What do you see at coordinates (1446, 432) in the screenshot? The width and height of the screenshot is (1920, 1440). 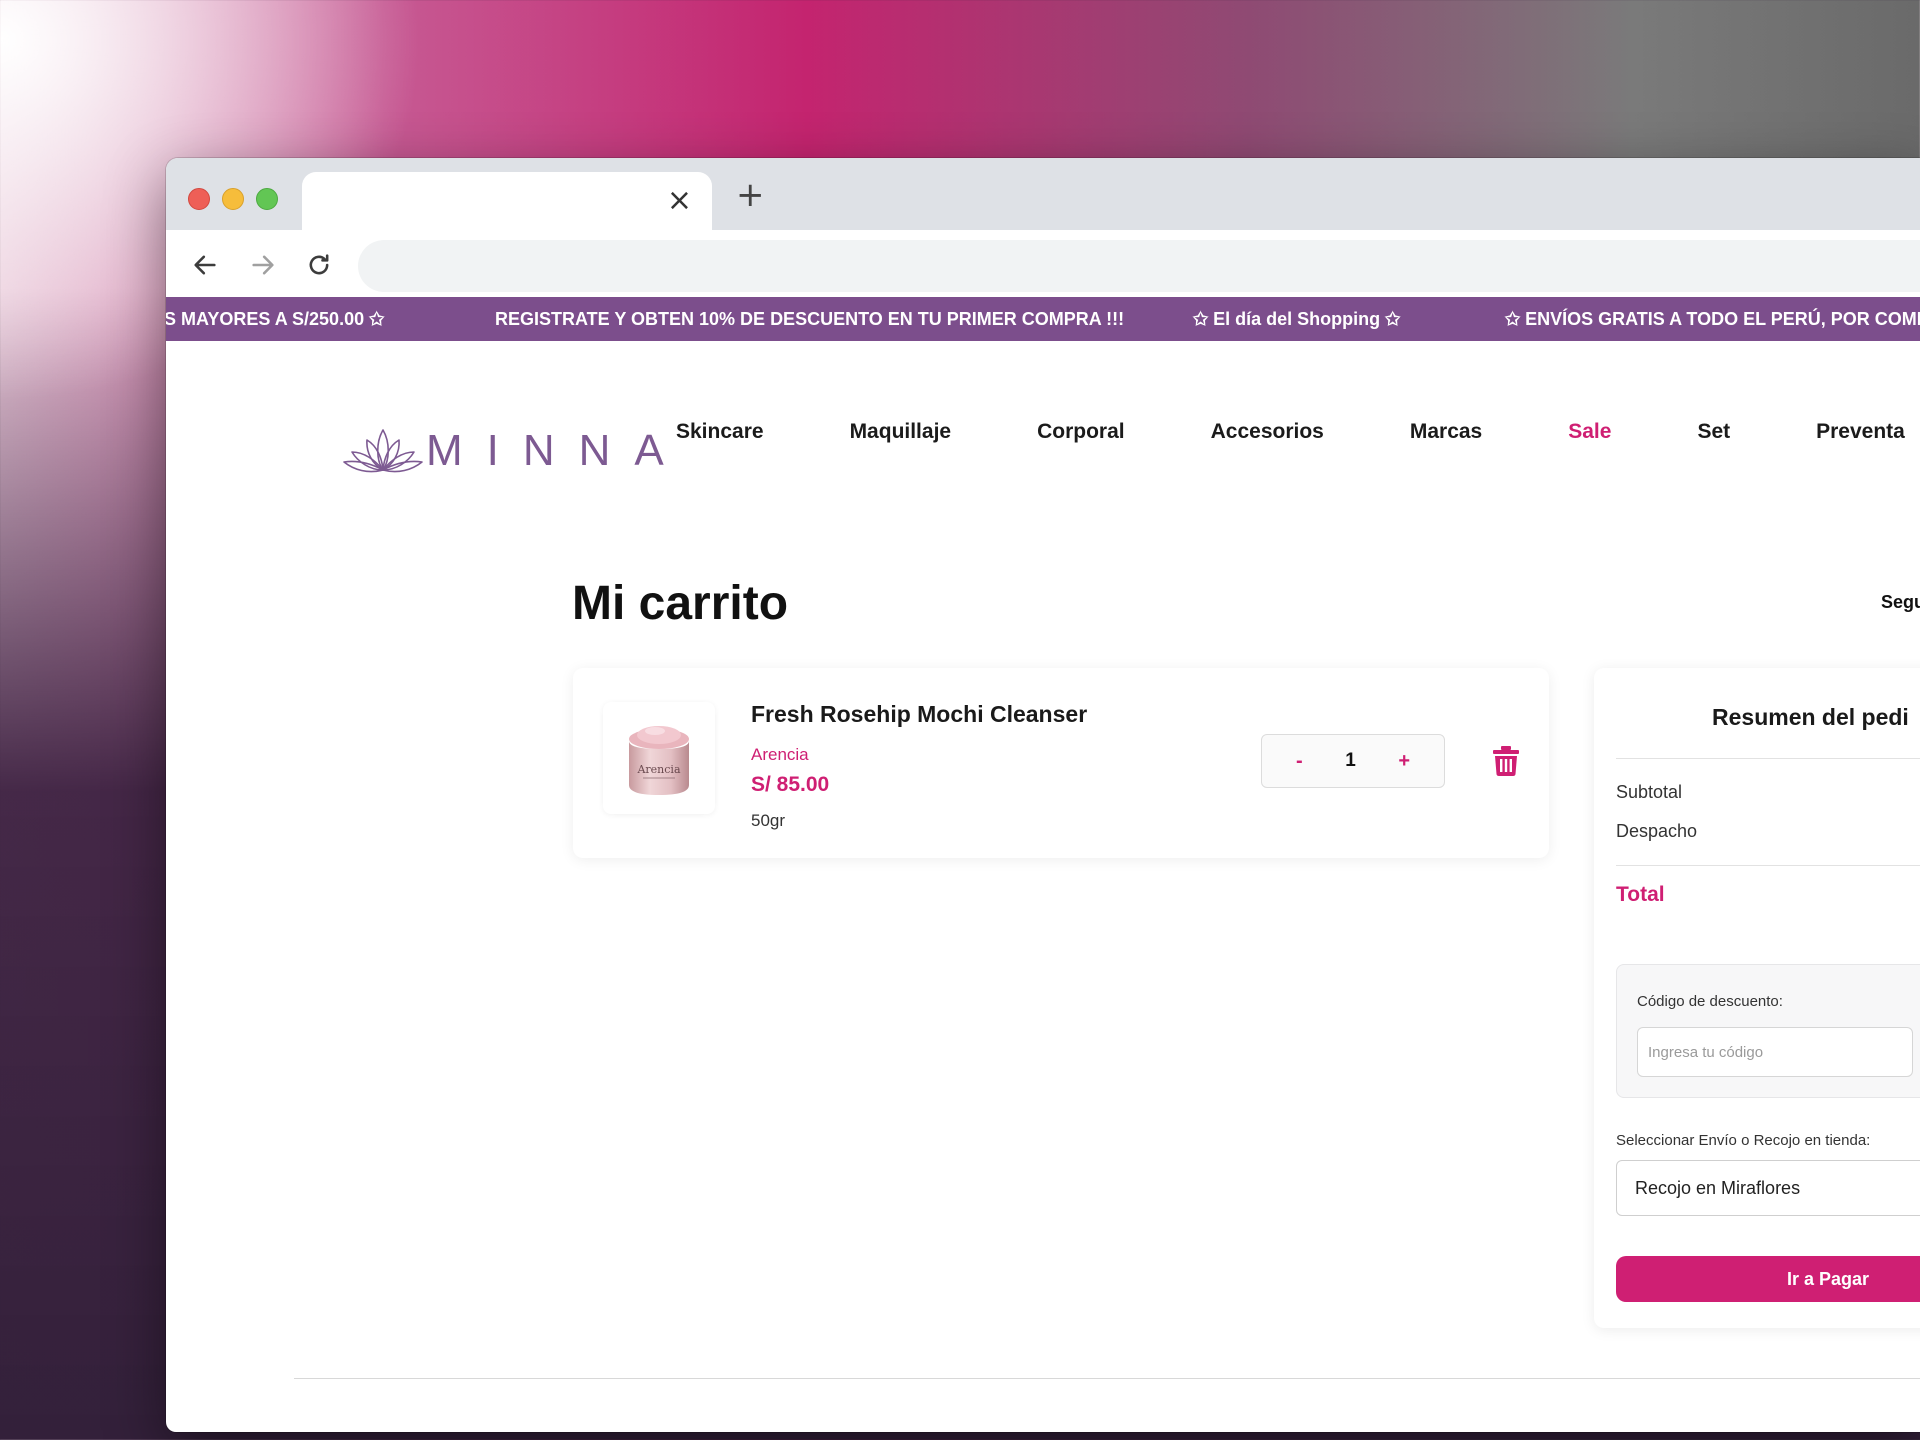 I see `nav-item-marcas: Marcas` at bounding box center [1446, 432].